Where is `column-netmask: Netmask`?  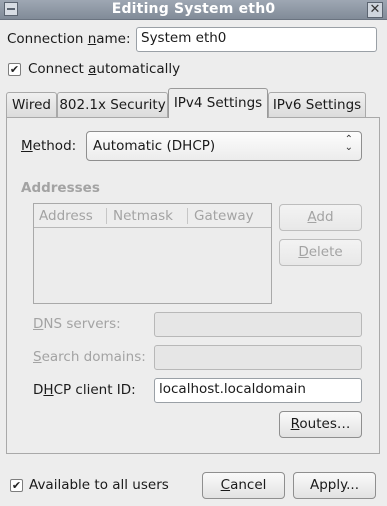 column-netmask: Netmask is located at coordinates (143, 216).